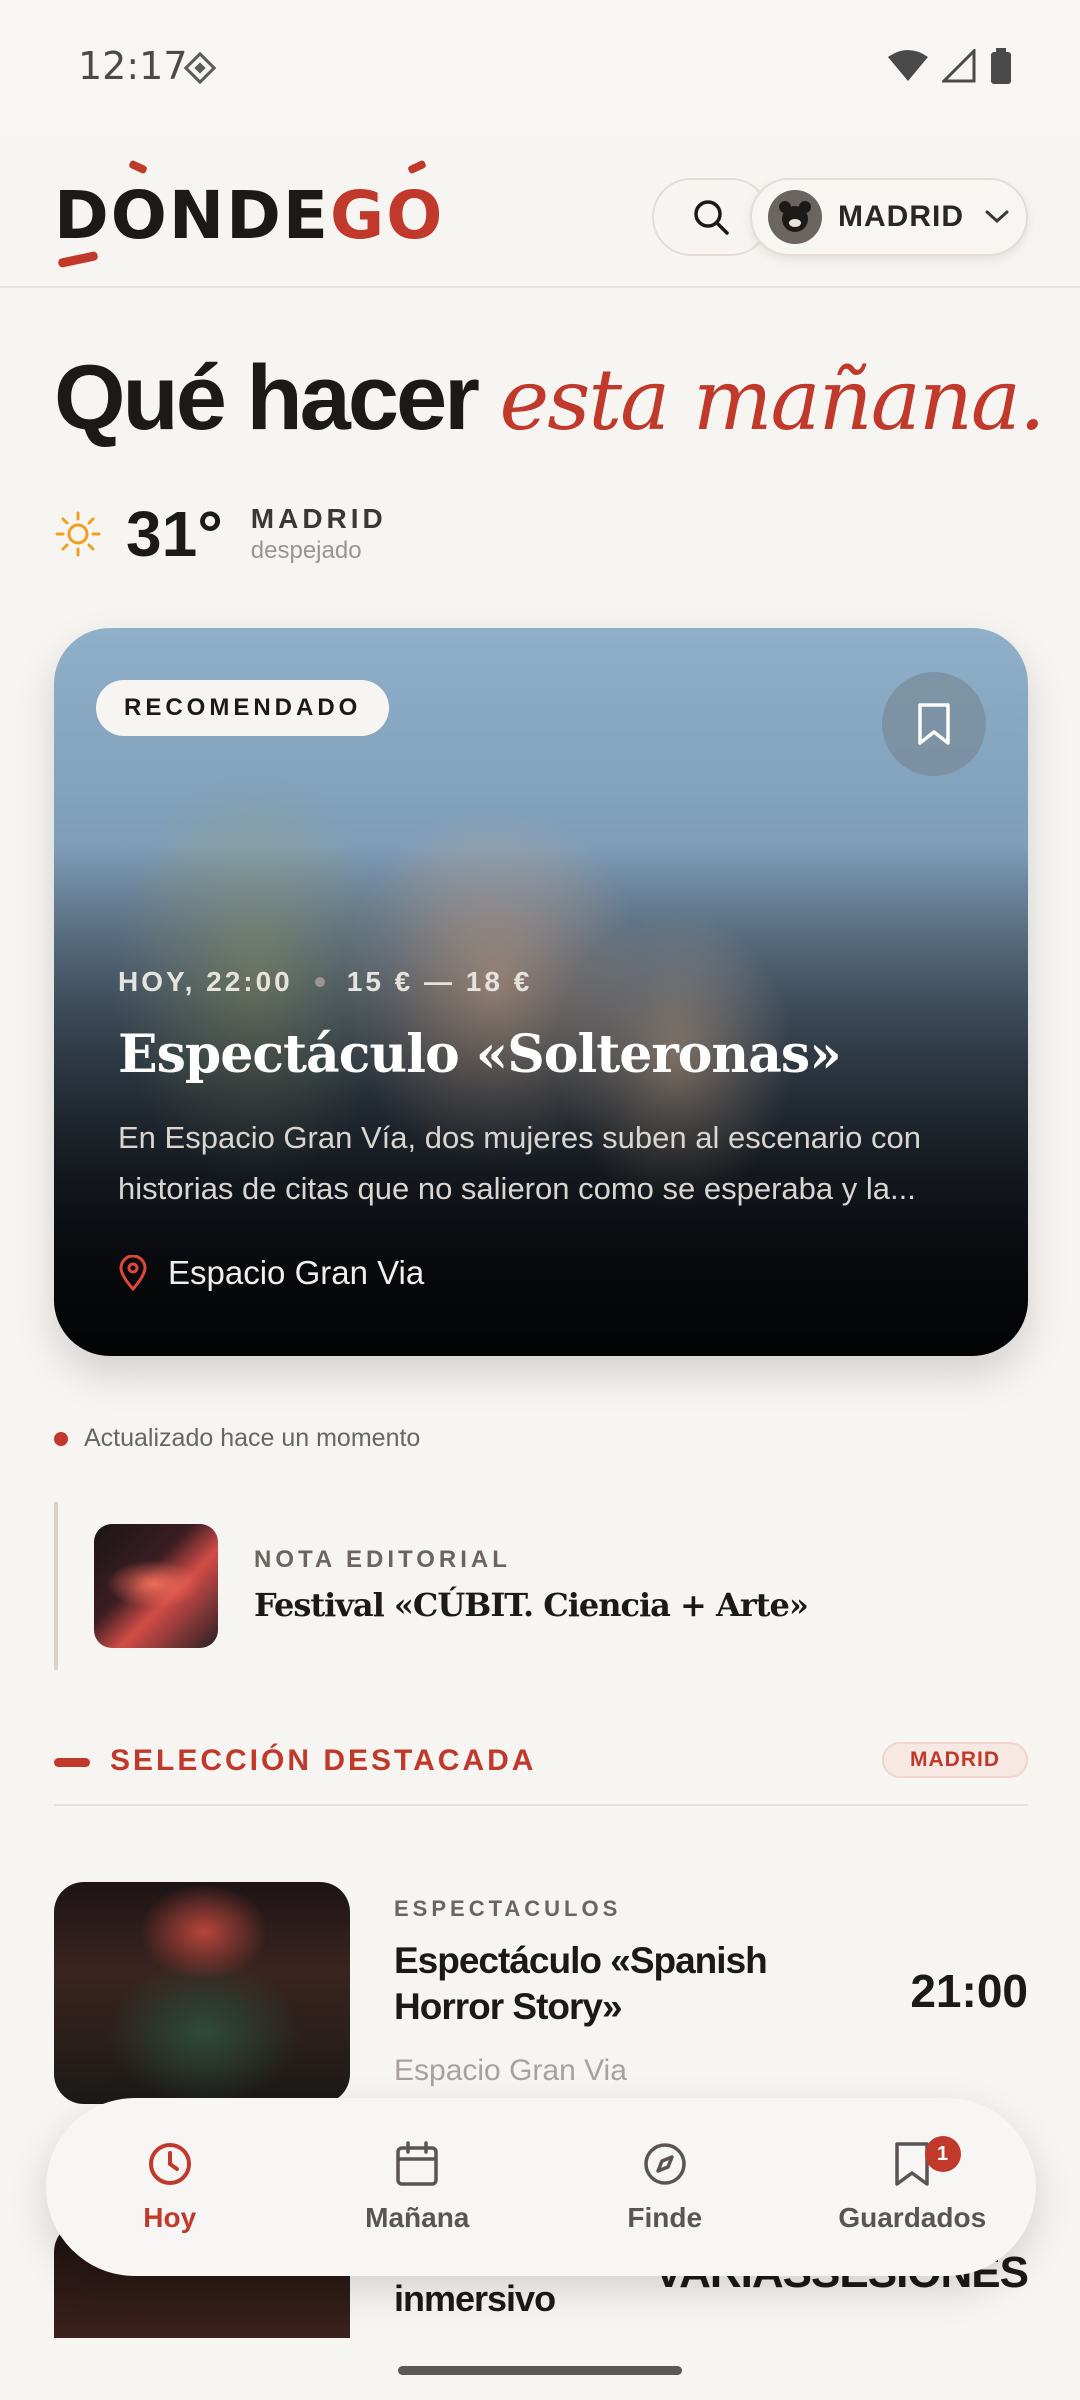  What do you see at coordinates (540, 2370) in the screenshot?
I see `gesture-bar` at bounding box center [540, 2370].